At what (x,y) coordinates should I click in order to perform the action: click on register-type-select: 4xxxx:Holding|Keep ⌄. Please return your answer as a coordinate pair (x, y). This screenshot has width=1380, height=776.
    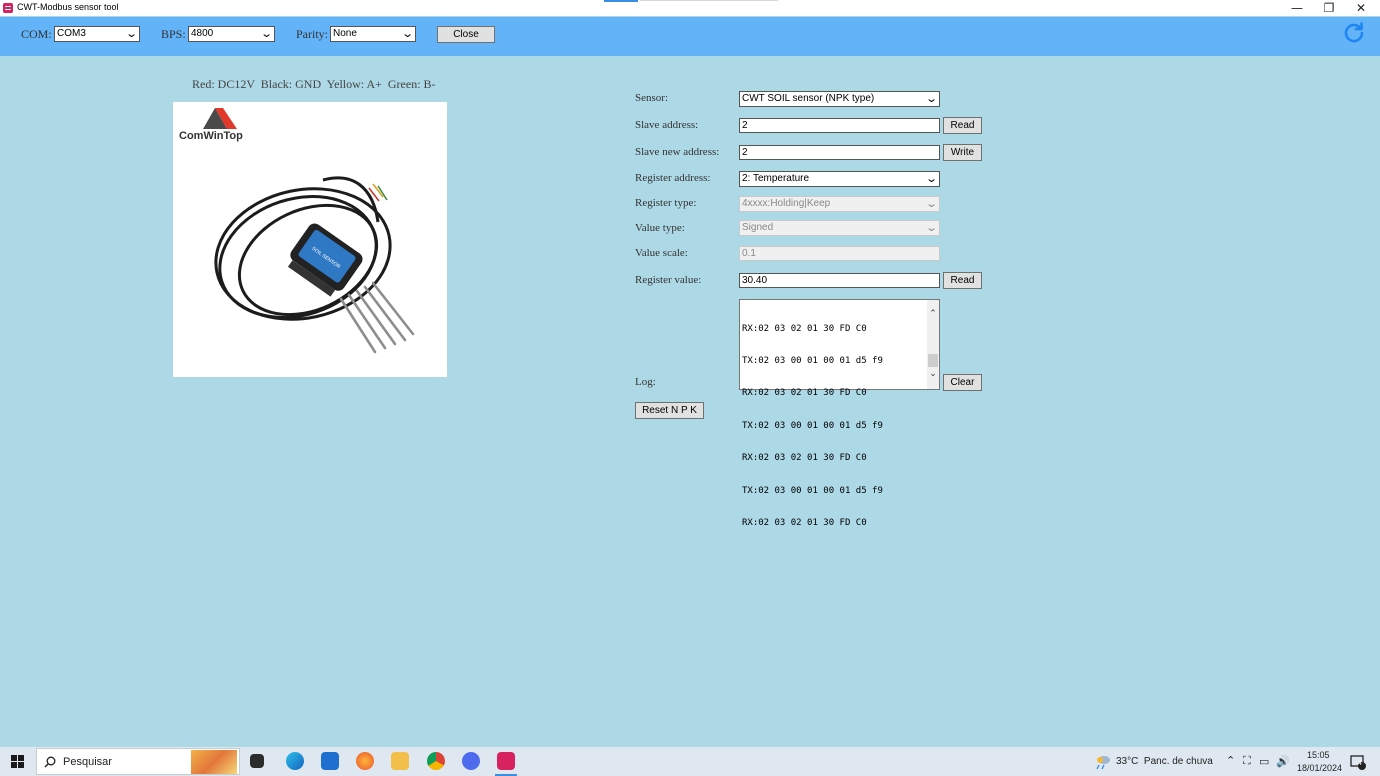
    Looking at the image, I should click on (839, 204).